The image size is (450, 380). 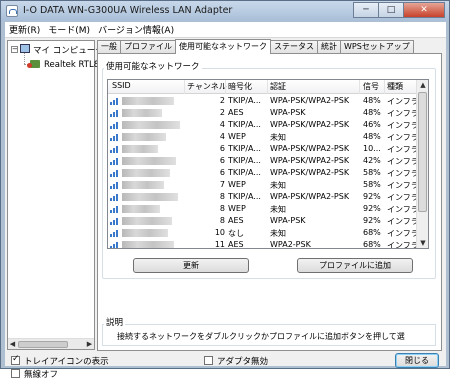 What do you see at coordinates (121, 85) in the screenshot?
I see `column-ssid: SSID` at bounding box center [121, 85].